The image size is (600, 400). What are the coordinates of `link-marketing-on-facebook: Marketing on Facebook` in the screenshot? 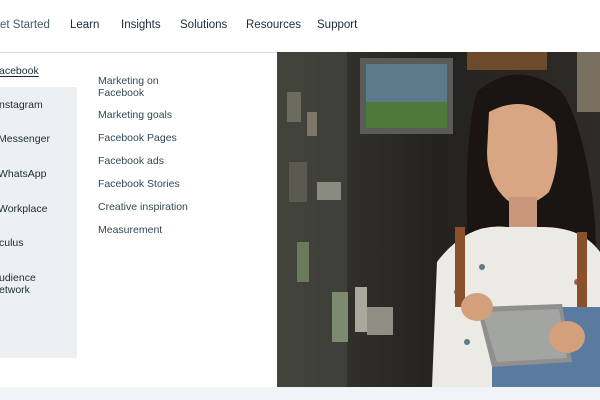 It's located at (128, 87).